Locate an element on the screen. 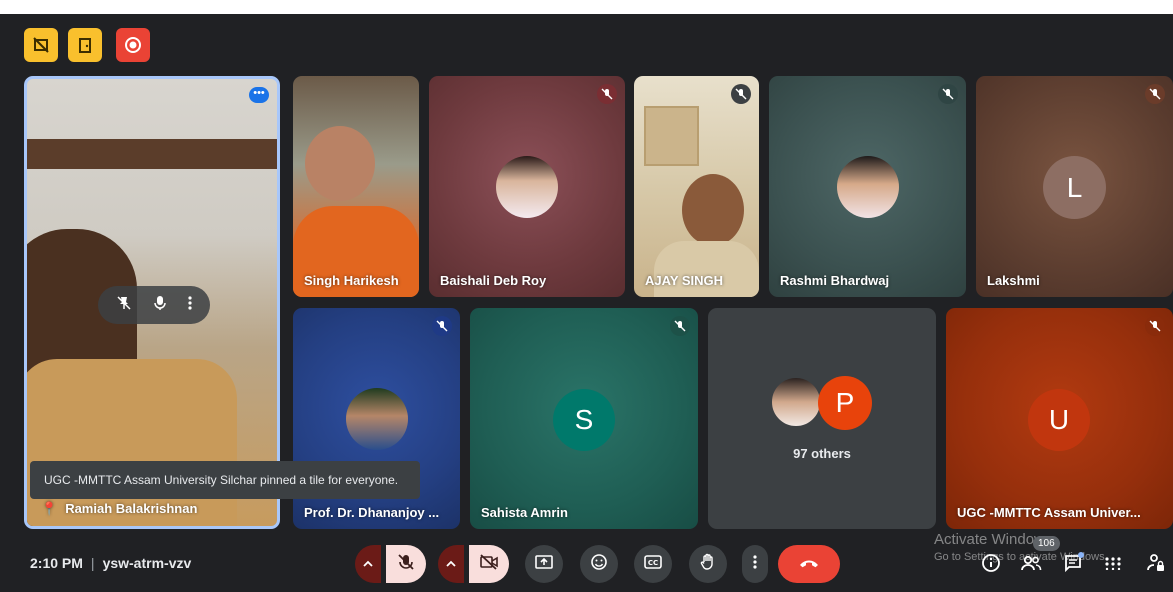 The width and height of the screenshot is (1173, 592). leave-call-button is located at coordinates (809, 564).